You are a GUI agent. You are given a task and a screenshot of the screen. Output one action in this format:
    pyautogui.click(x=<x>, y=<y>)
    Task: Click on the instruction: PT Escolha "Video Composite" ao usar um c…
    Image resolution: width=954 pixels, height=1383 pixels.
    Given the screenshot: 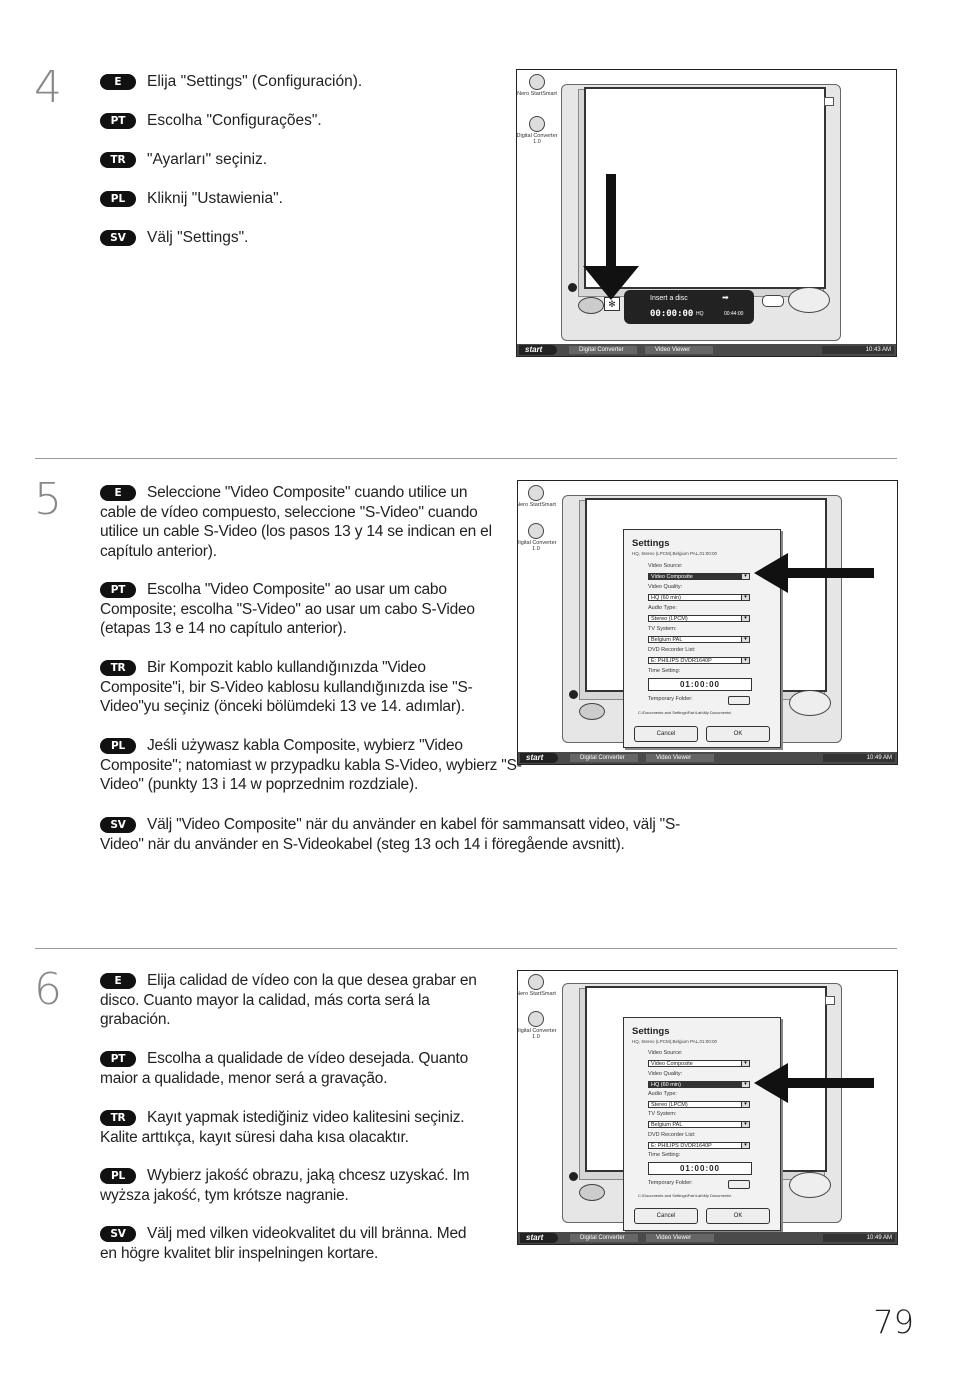 What is the action you would take?
    pyautogui.click(x=300, y=609)
    